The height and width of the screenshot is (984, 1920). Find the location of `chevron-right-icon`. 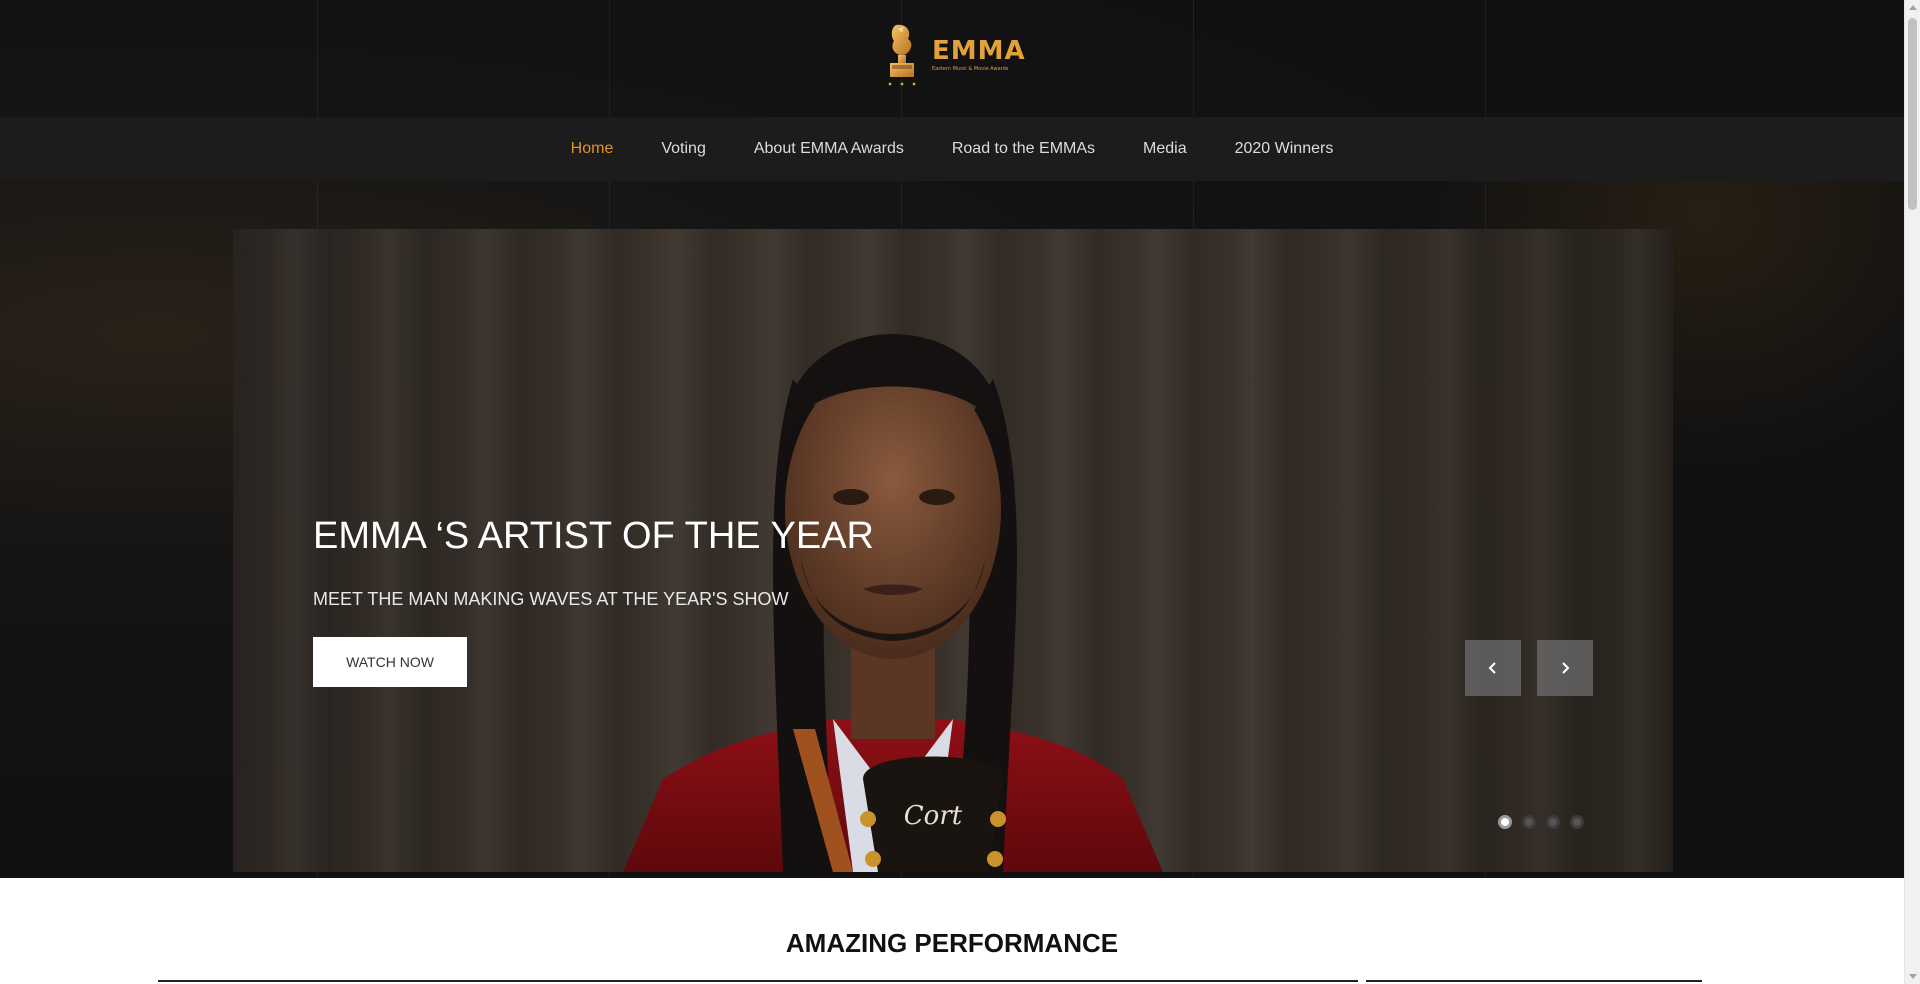

chevron-right-icon is located at coordinates (1566, 668).